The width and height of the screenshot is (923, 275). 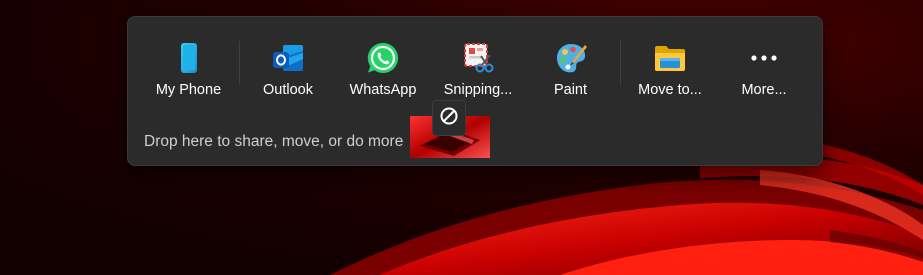 I want to click on share-target-label: My Phone, so click(x=188, y=90).